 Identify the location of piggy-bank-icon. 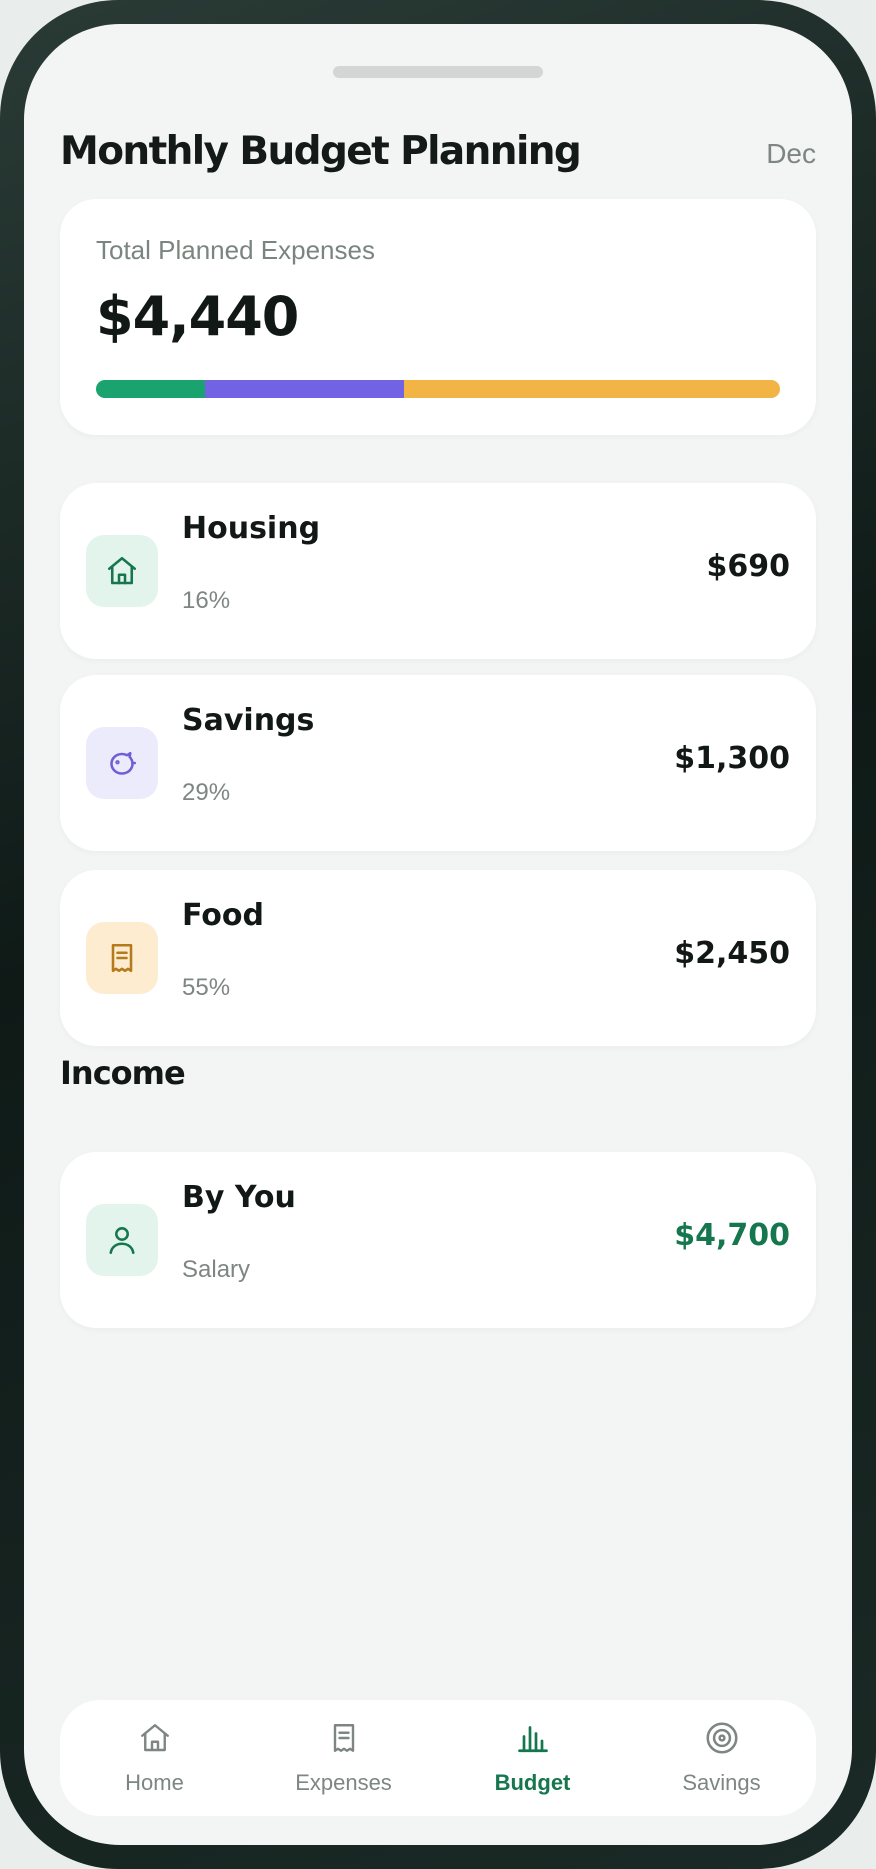
(122, 763).